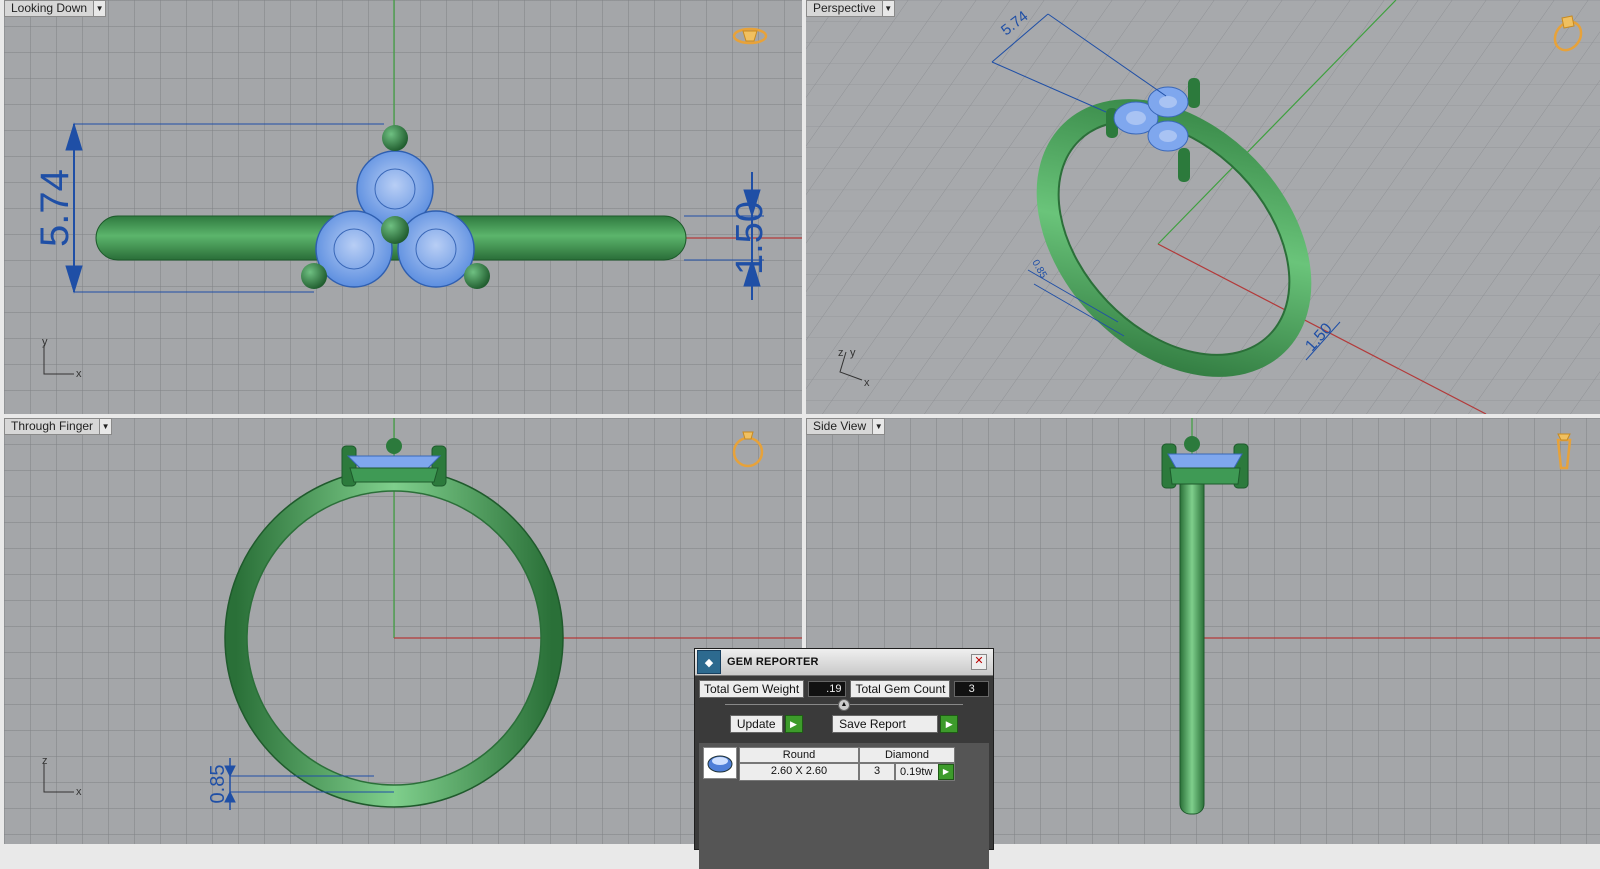 The height and width of the screenshot is (869, 1600). I want to click on save-report-button: Save Report ▶, so click(895, 724).